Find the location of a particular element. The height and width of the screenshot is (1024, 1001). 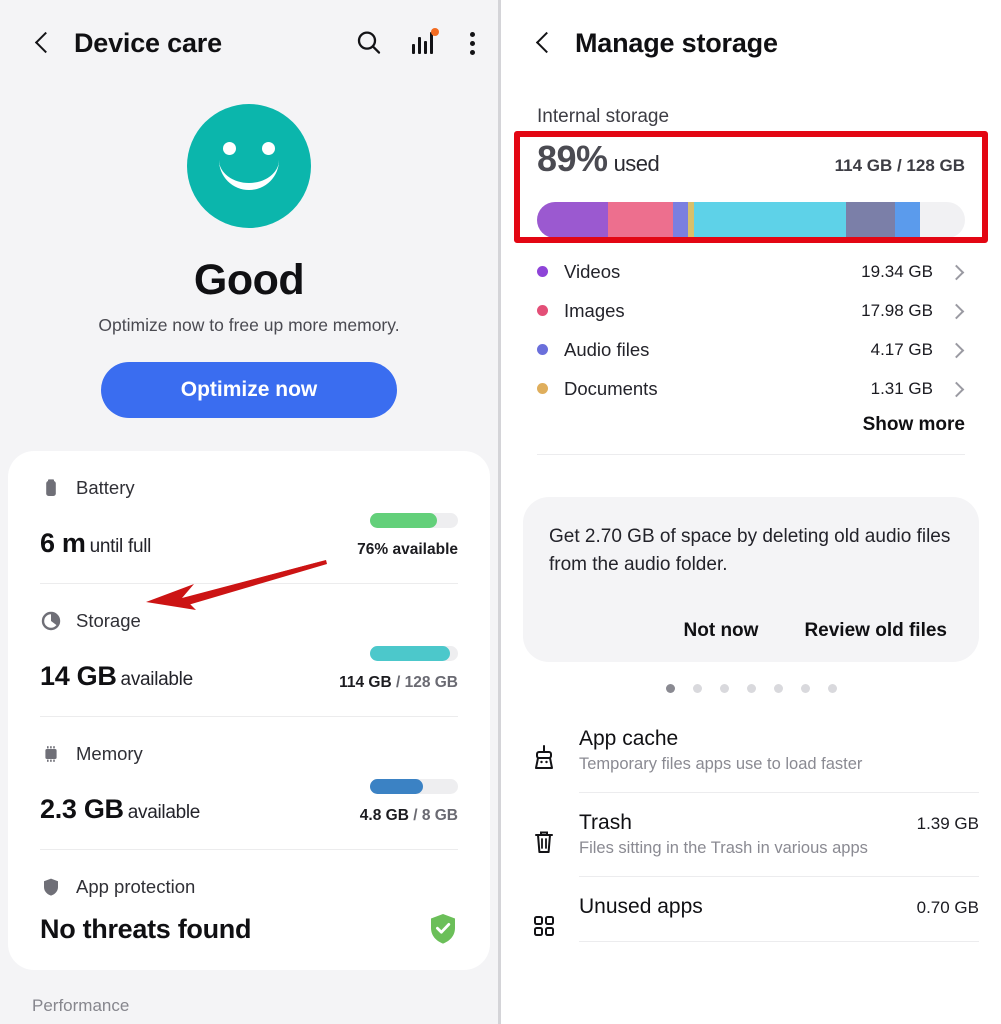

memory-stat-row: Memory 2.3 GB available 4.8 GB / 8 GB is located at coordinates (249, 782).